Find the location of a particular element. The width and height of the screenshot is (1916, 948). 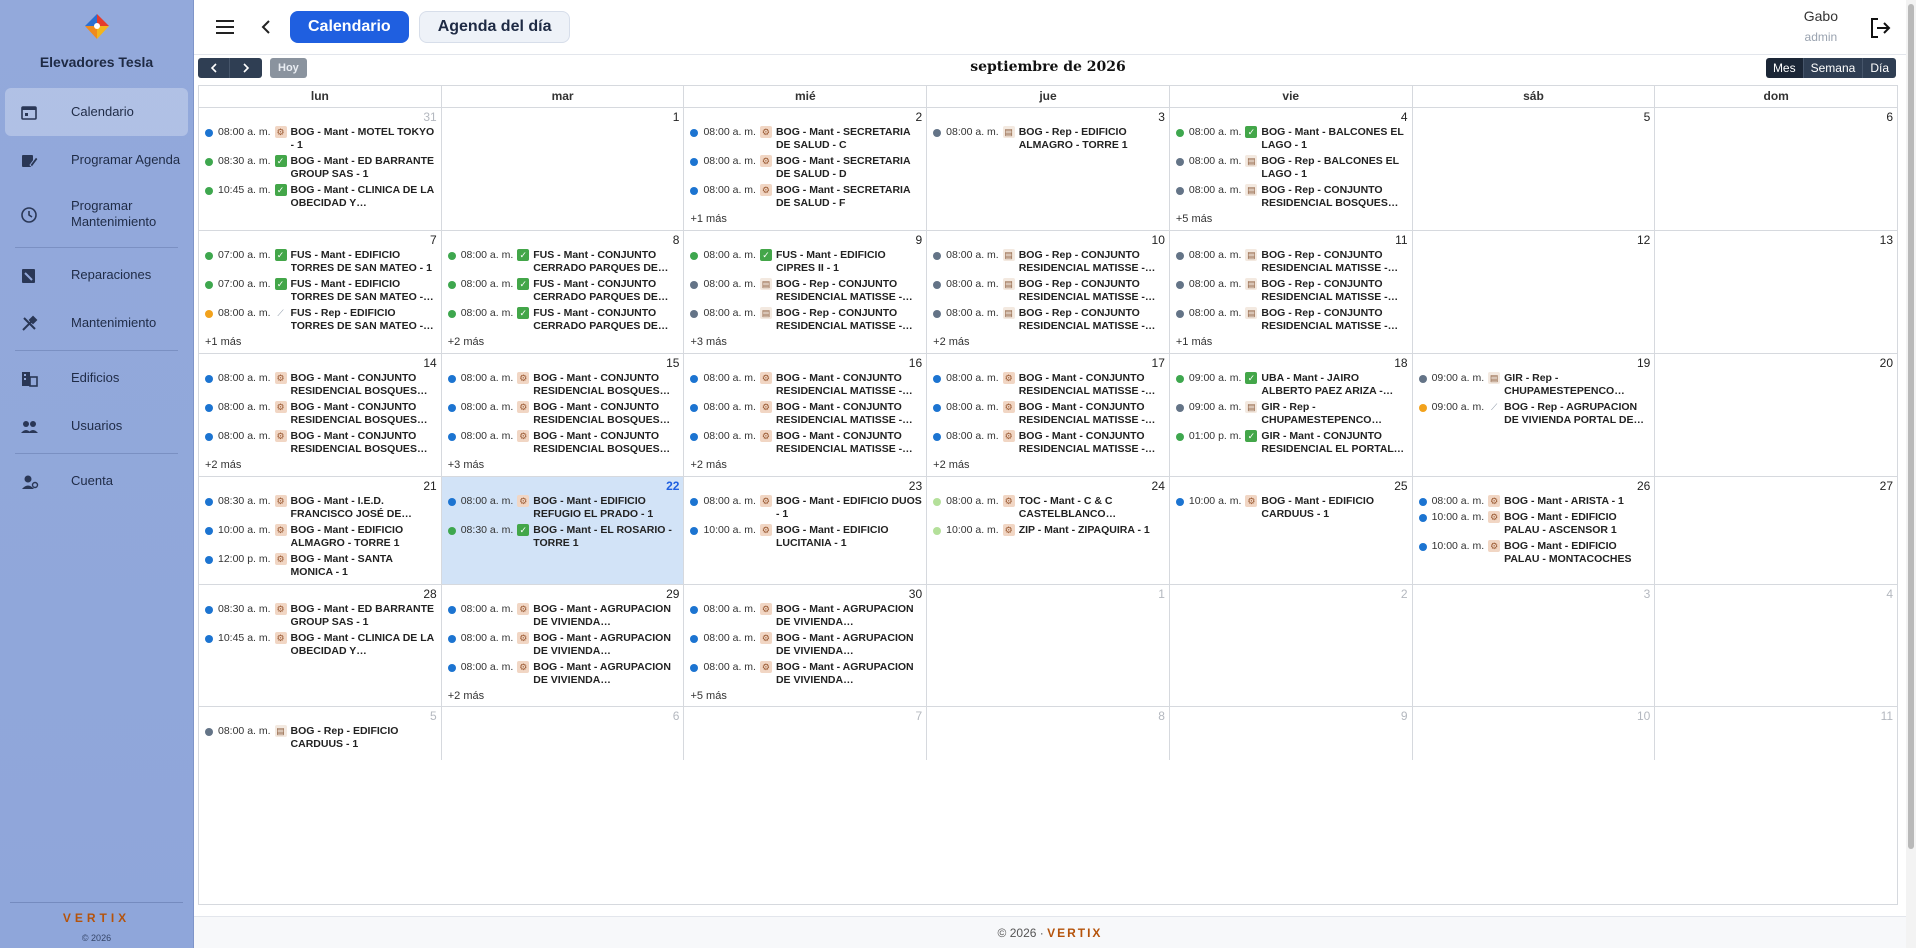

calendar-day: 10 is located at coordinates (1533, 733).